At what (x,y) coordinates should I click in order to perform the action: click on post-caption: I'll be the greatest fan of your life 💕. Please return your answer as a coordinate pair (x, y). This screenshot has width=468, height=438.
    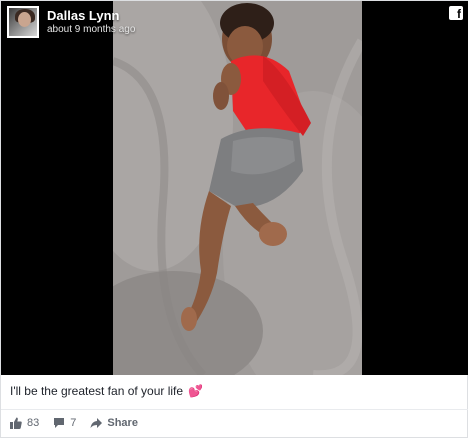
    Looking at the image, I should click on (106, 391).